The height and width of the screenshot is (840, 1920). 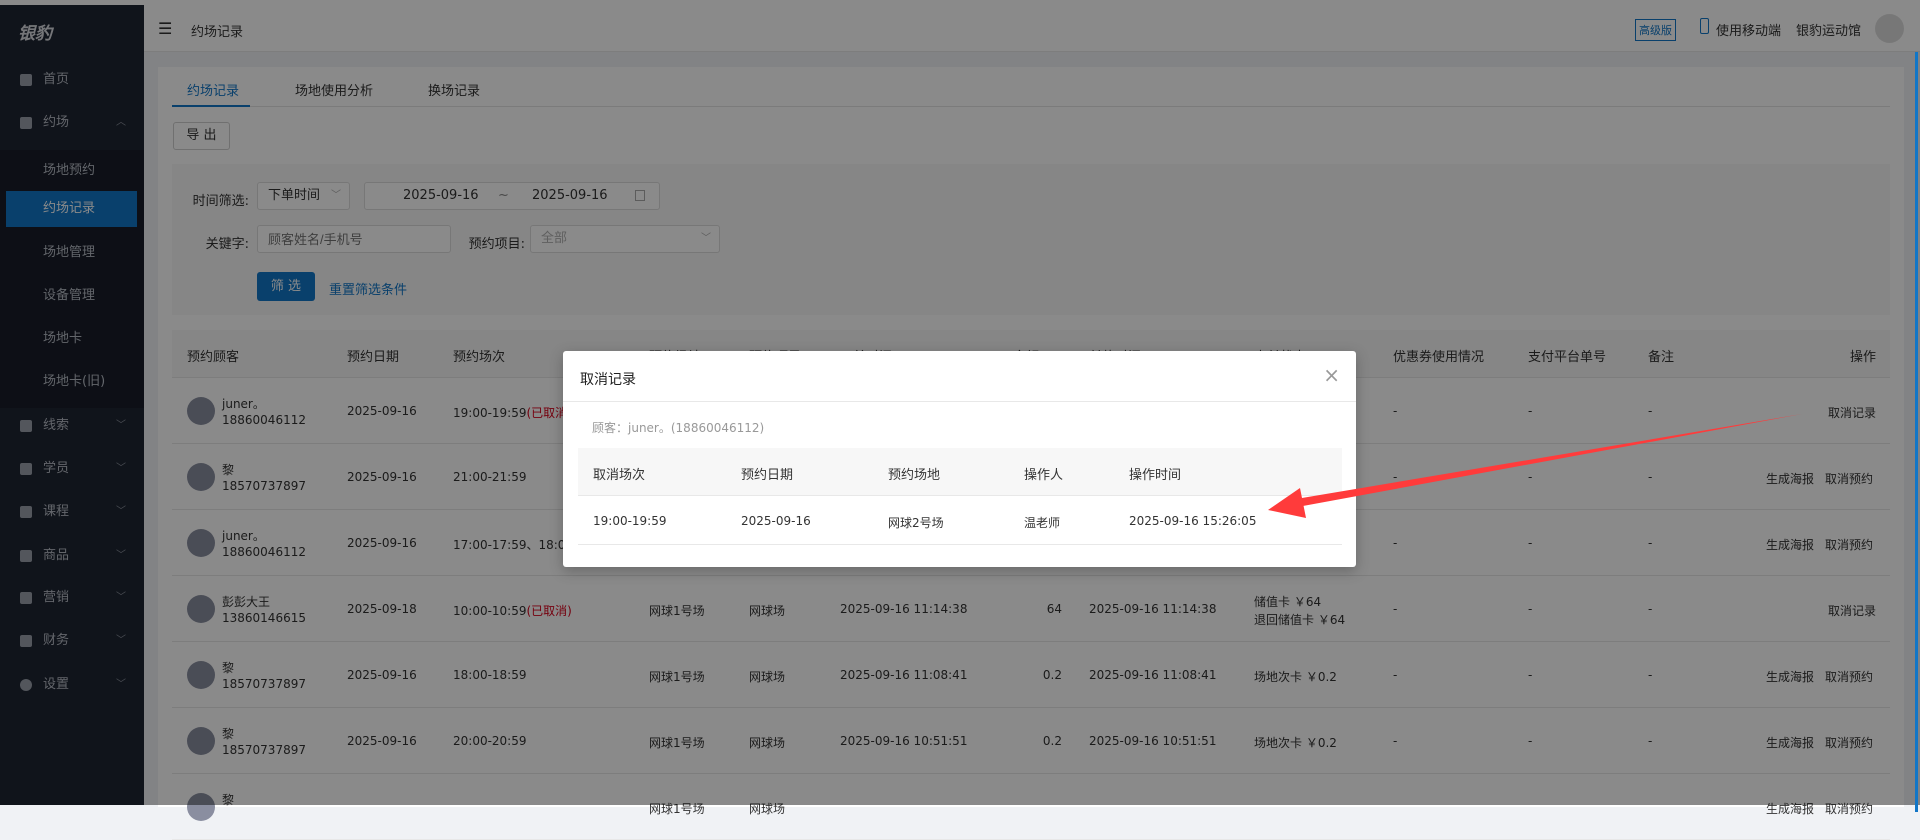 What do you see at coordinates (1287, 503) in the screenshot?
I see `arrow-head` at bounding box center [1287, 503].